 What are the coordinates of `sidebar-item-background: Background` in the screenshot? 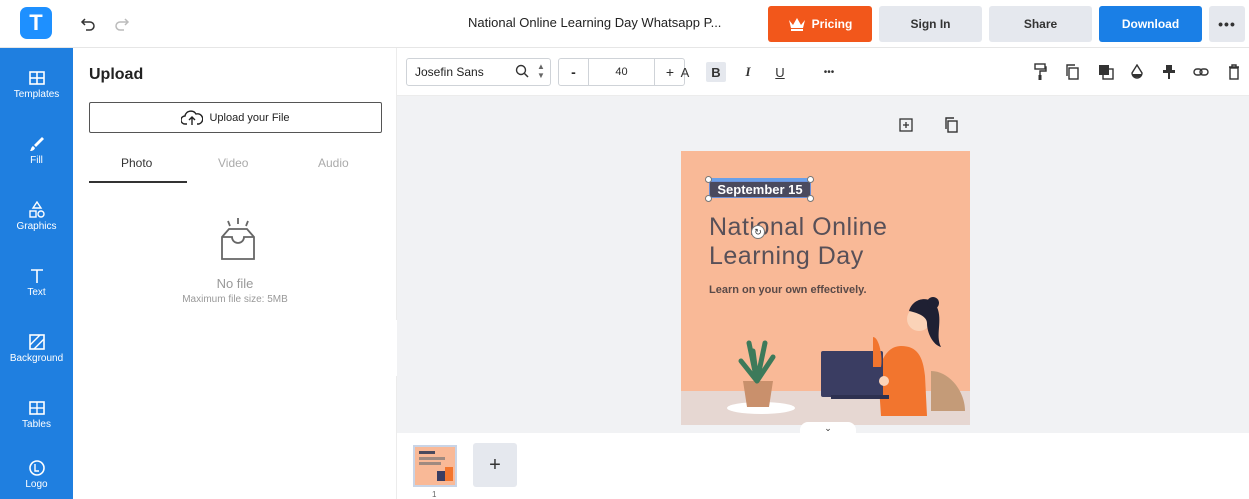 It's located at (36, 348).